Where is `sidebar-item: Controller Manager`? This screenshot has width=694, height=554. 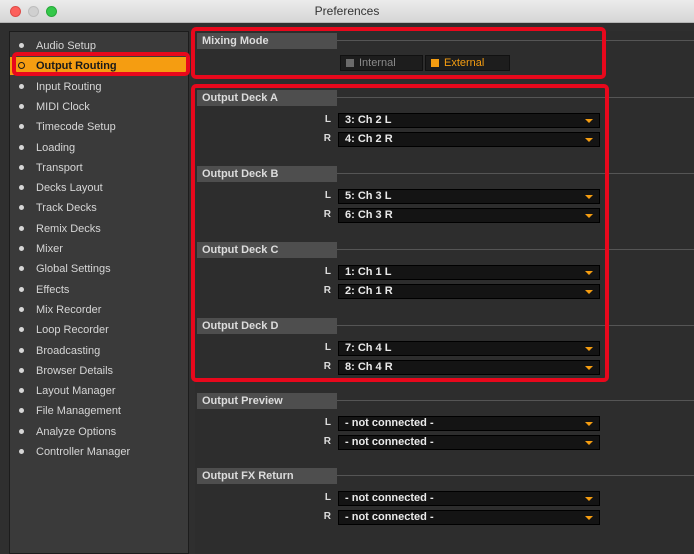 sidebar-item: Controller Manager is located at coordinates (99, 452).